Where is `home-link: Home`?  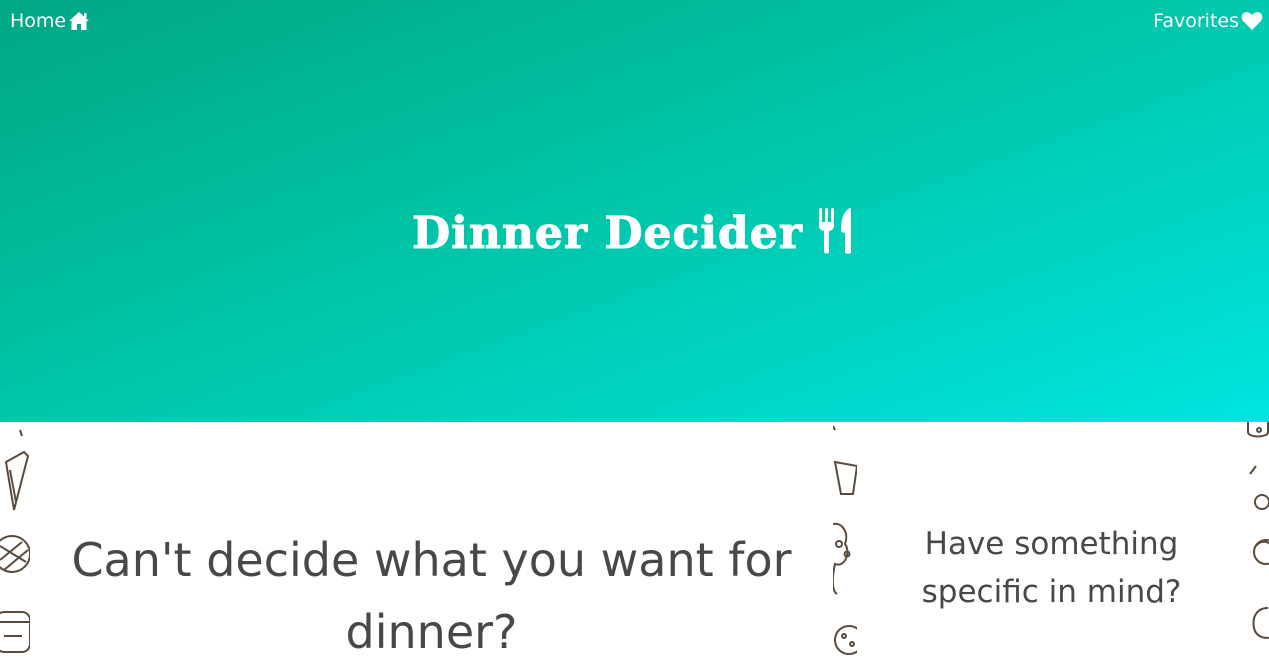 home-link: Home is located at coordinates (50, 21).